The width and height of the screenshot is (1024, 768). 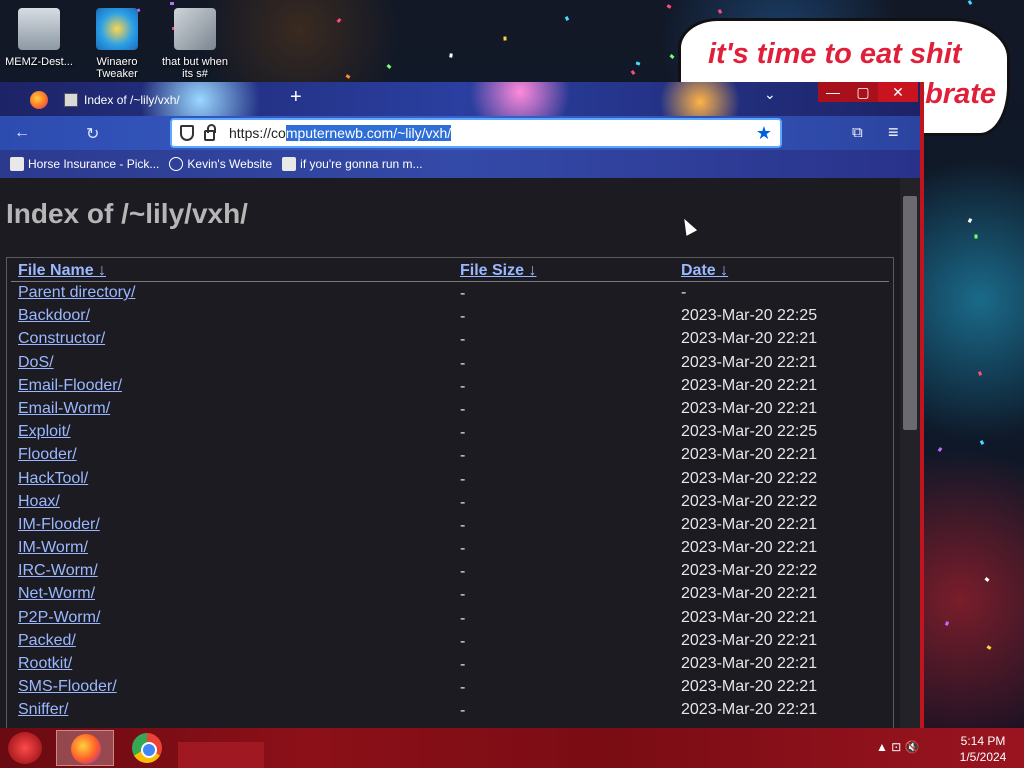 I want to click on lock-icon, so click(x=210, y=132).